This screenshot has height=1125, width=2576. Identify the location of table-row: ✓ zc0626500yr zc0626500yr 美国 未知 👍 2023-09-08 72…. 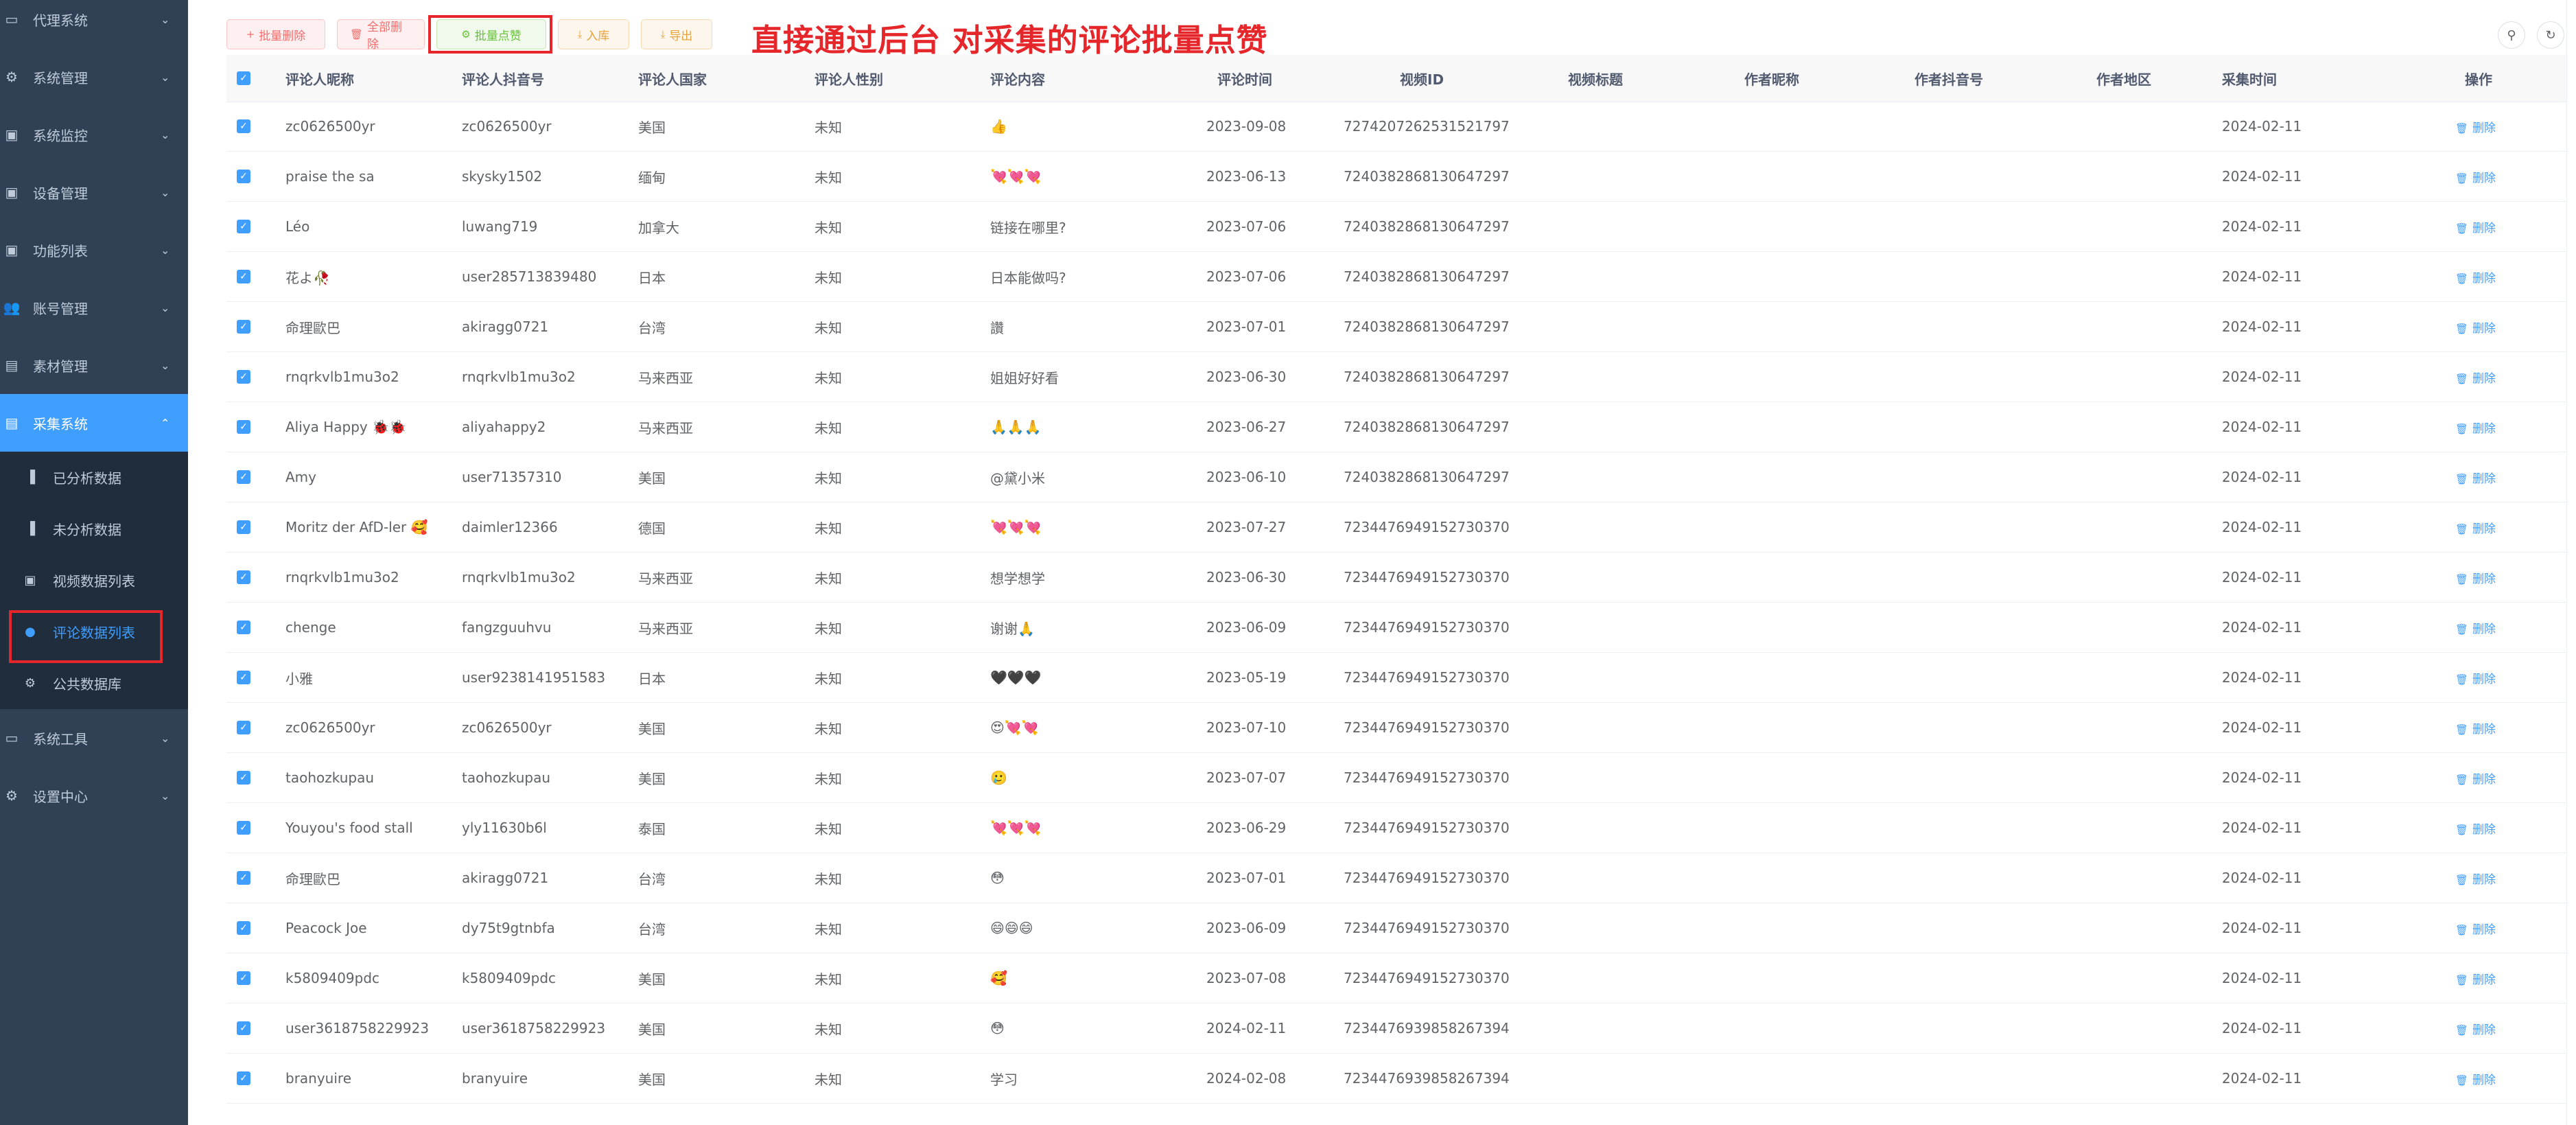
(1397, 127).